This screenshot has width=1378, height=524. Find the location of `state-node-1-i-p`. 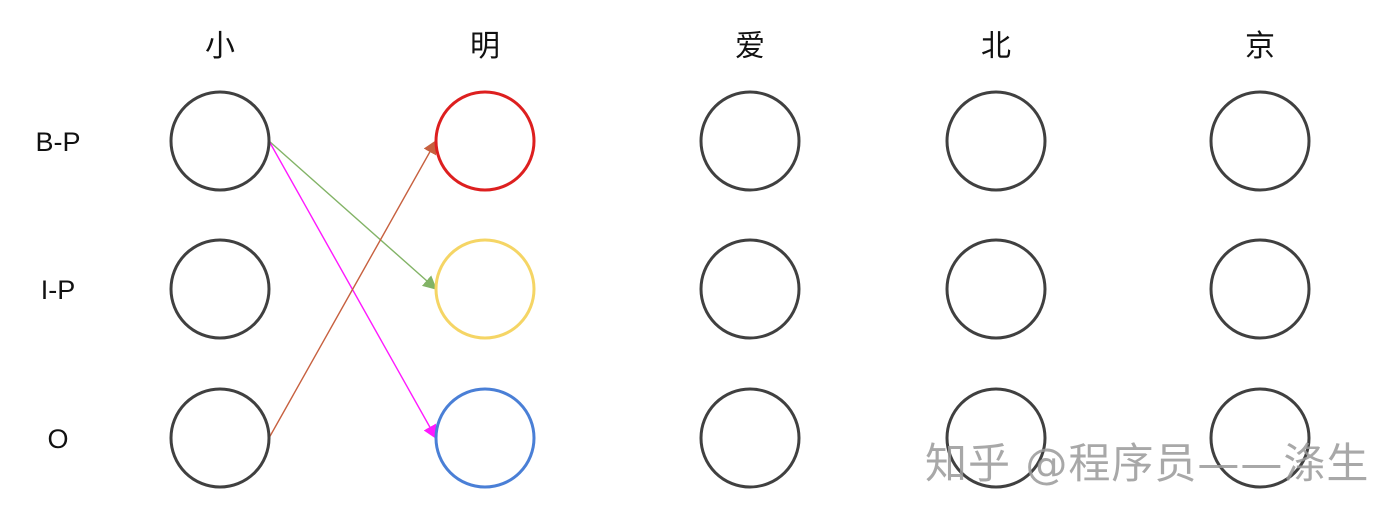

state-node-1-i-p is located at coordinates (485, 289).